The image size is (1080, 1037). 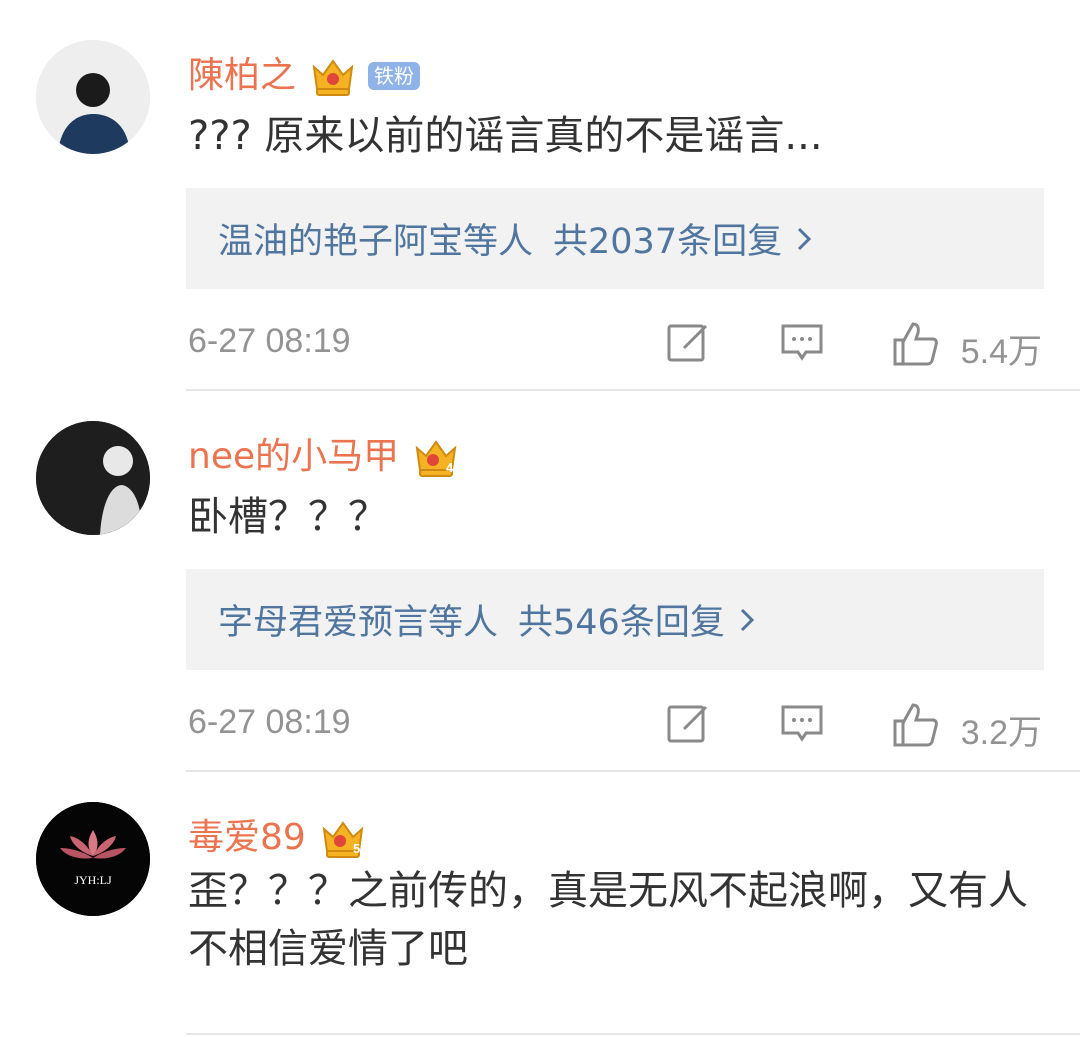 What do you see at coordinates (1001, 733) in the screenshot?
I see `like-count: 3.2万` at bounding box center [1001, 733].